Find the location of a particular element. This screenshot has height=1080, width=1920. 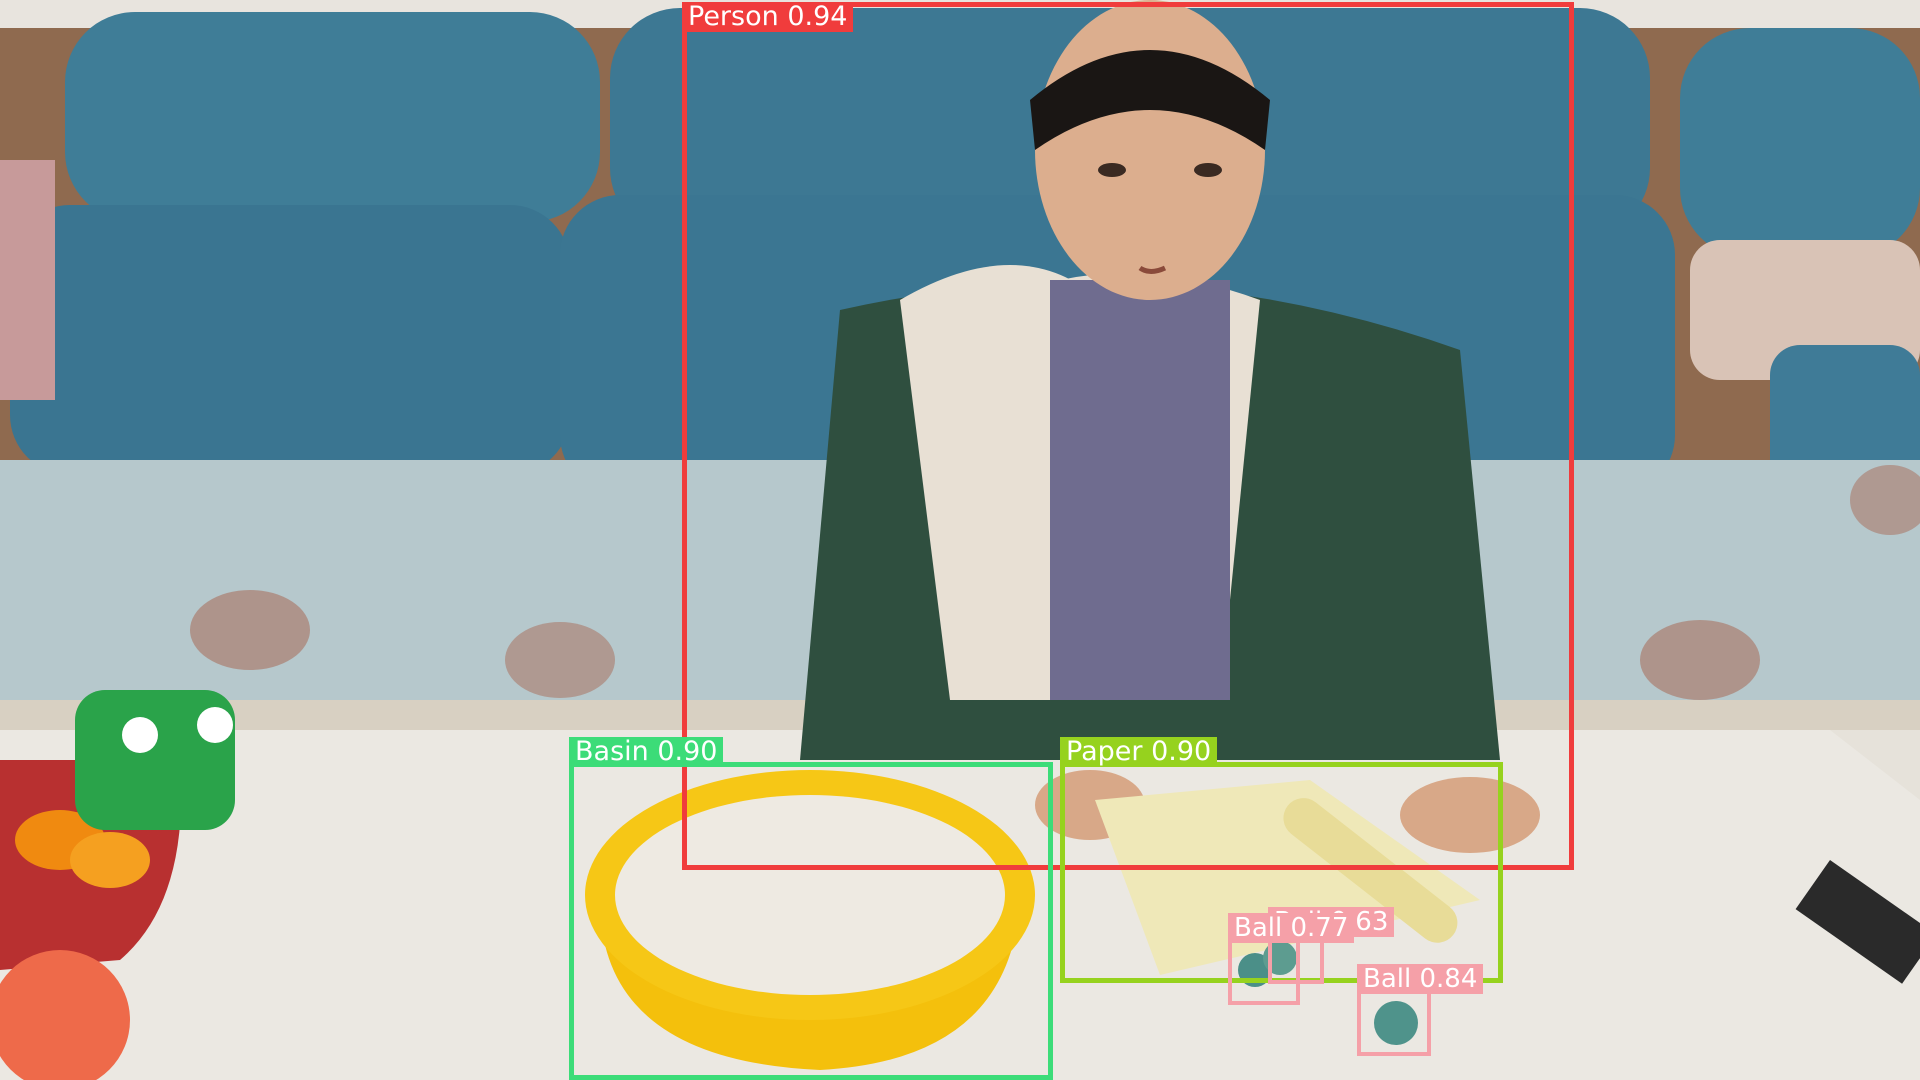

basin-detection-box: Basin 0.90 is located at coordinates (811, 908).